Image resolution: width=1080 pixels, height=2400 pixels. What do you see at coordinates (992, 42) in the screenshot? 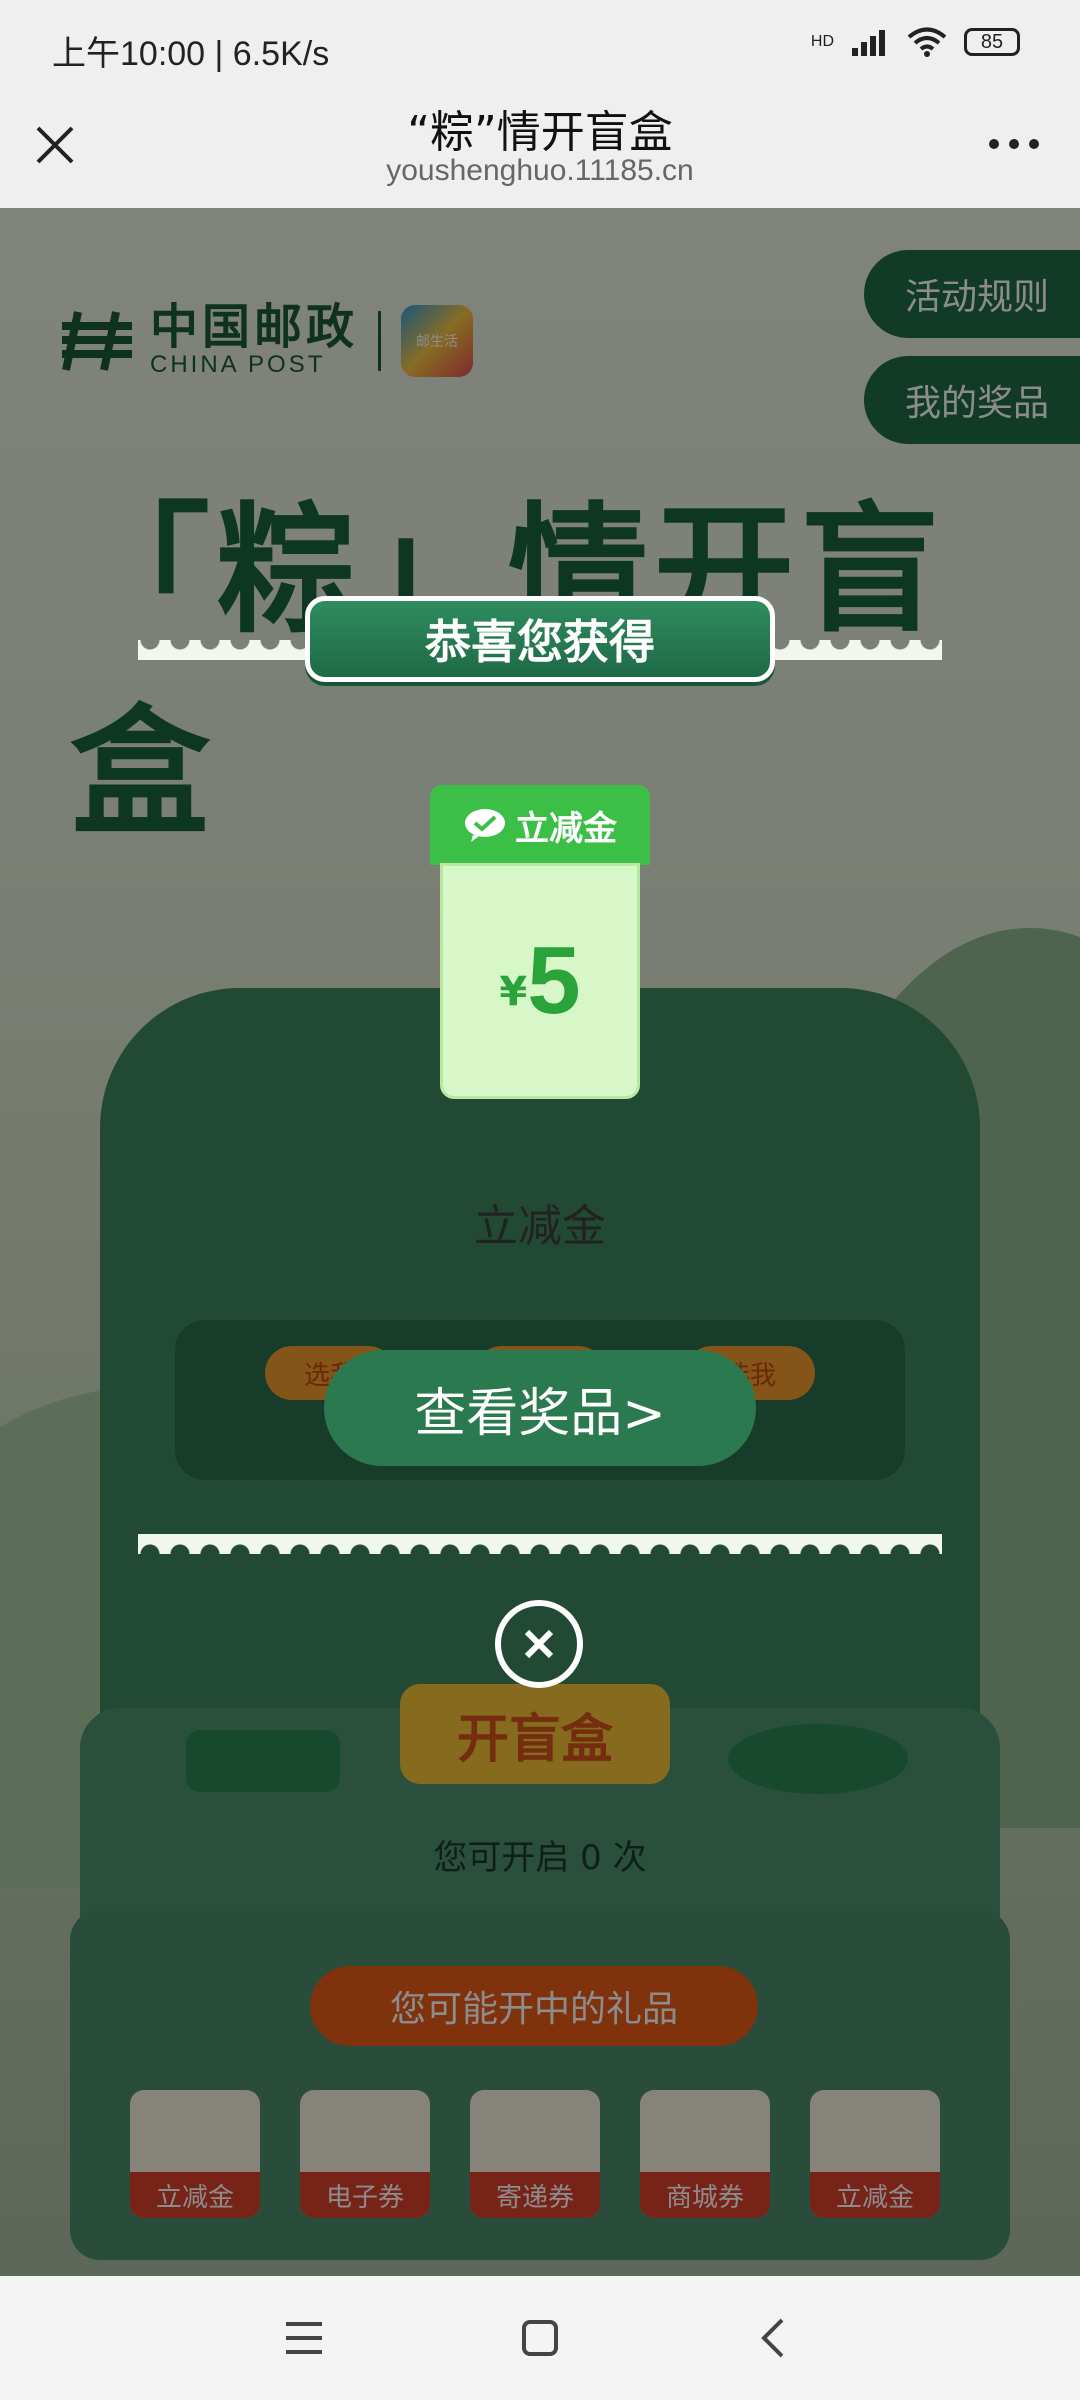
I see `battery-icon: 85` at bounding box center [992, 42].